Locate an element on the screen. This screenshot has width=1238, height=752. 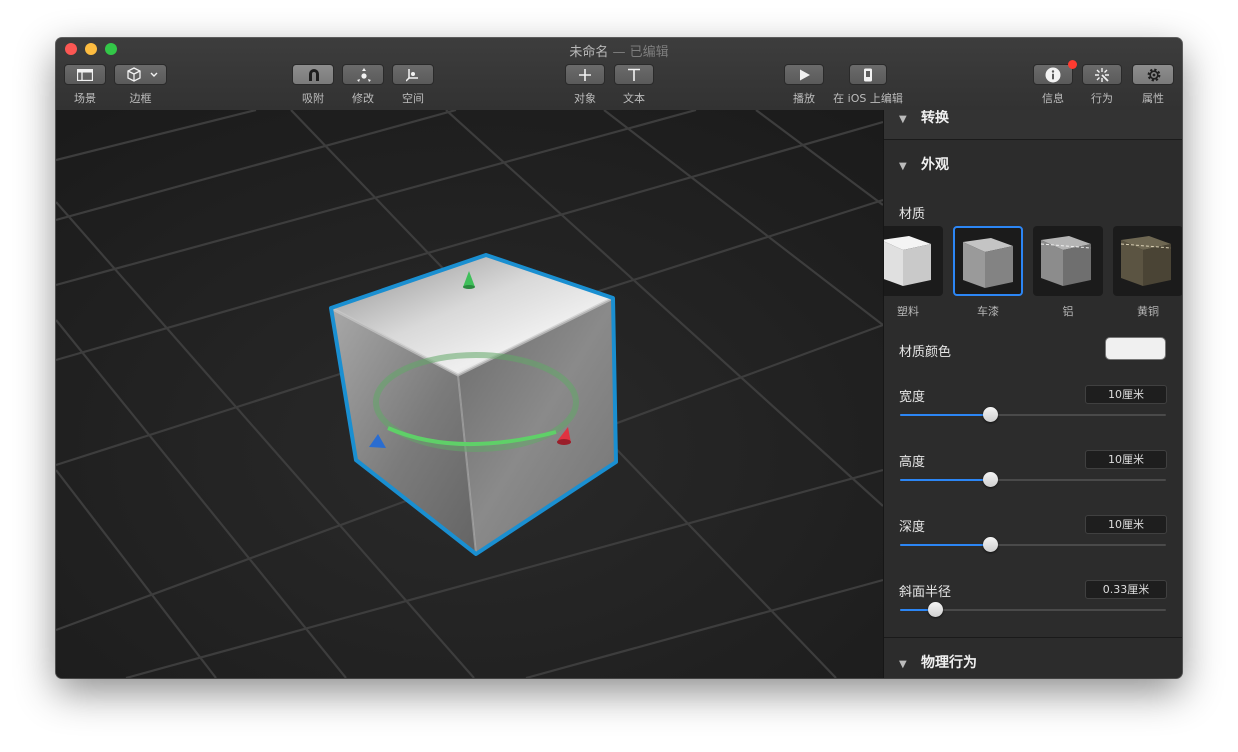
add-text-button is located at coordinates (634, 74).